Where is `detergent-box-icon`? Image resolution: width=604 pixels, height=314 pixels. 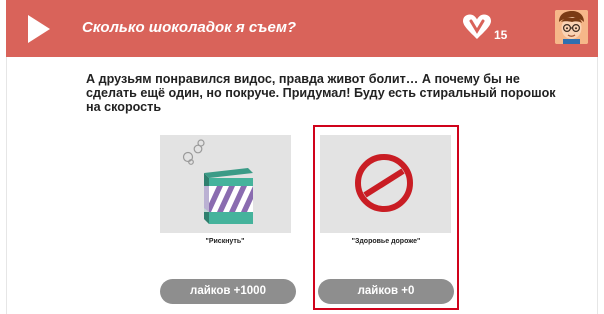
detergent-box-icon is located at coordinates (217, 181).